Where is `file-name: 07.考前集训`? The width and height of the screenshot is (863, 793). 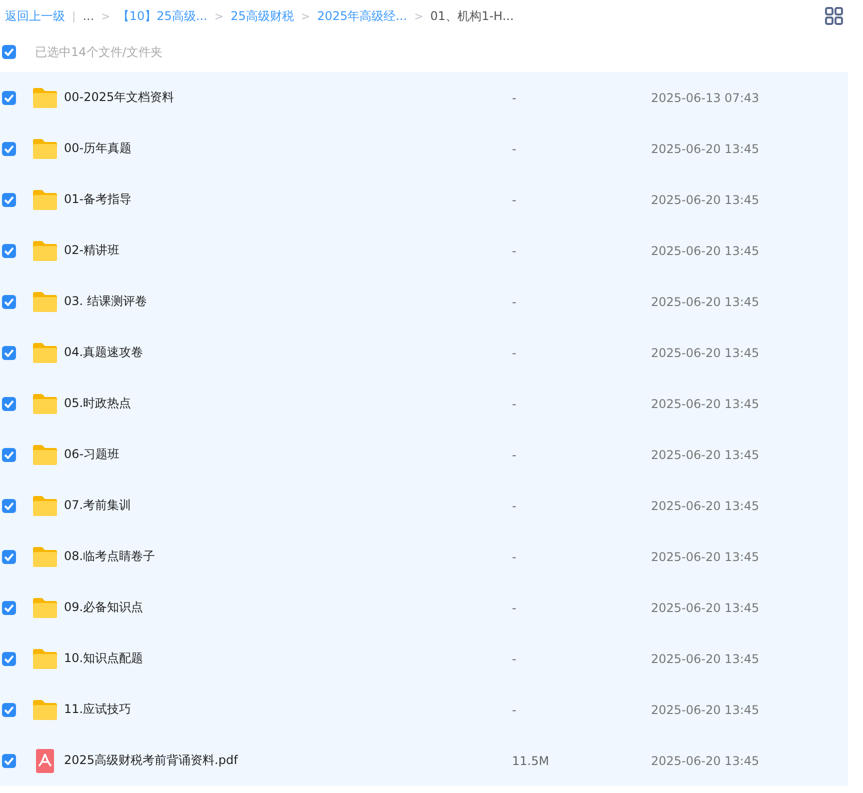
file-name: 07.考前集训 is located at coordinates (98, 505).